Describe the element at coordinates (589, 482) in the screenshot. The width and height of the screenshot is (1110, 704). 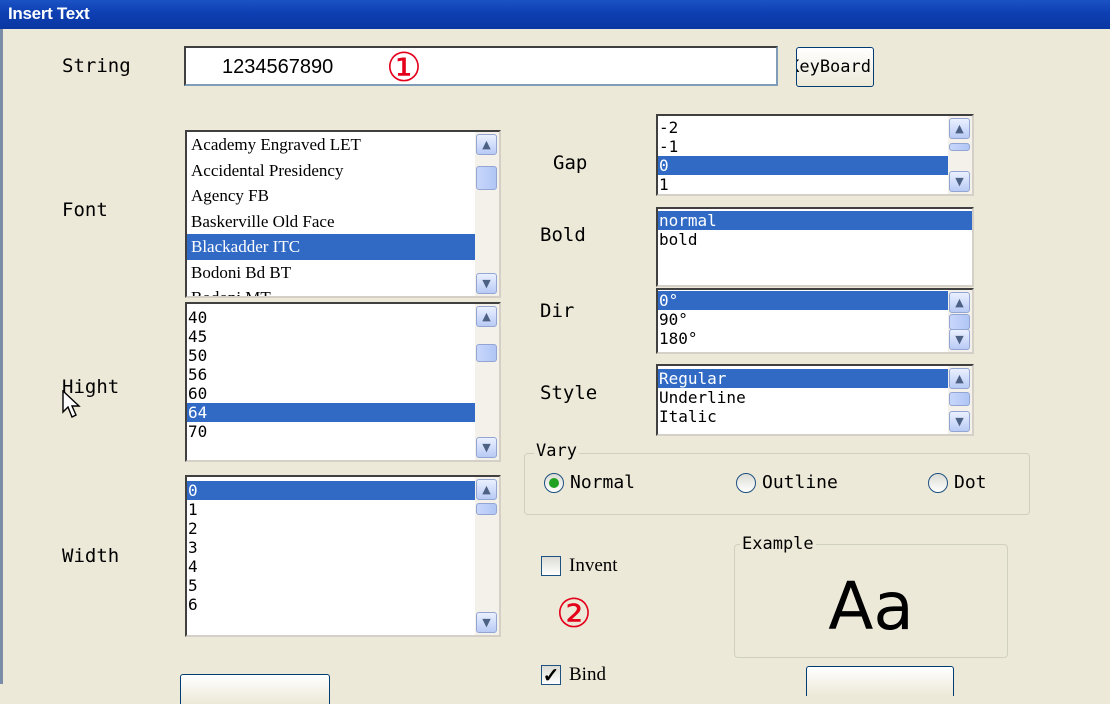
I see `radio-normal: Normal` at that location.